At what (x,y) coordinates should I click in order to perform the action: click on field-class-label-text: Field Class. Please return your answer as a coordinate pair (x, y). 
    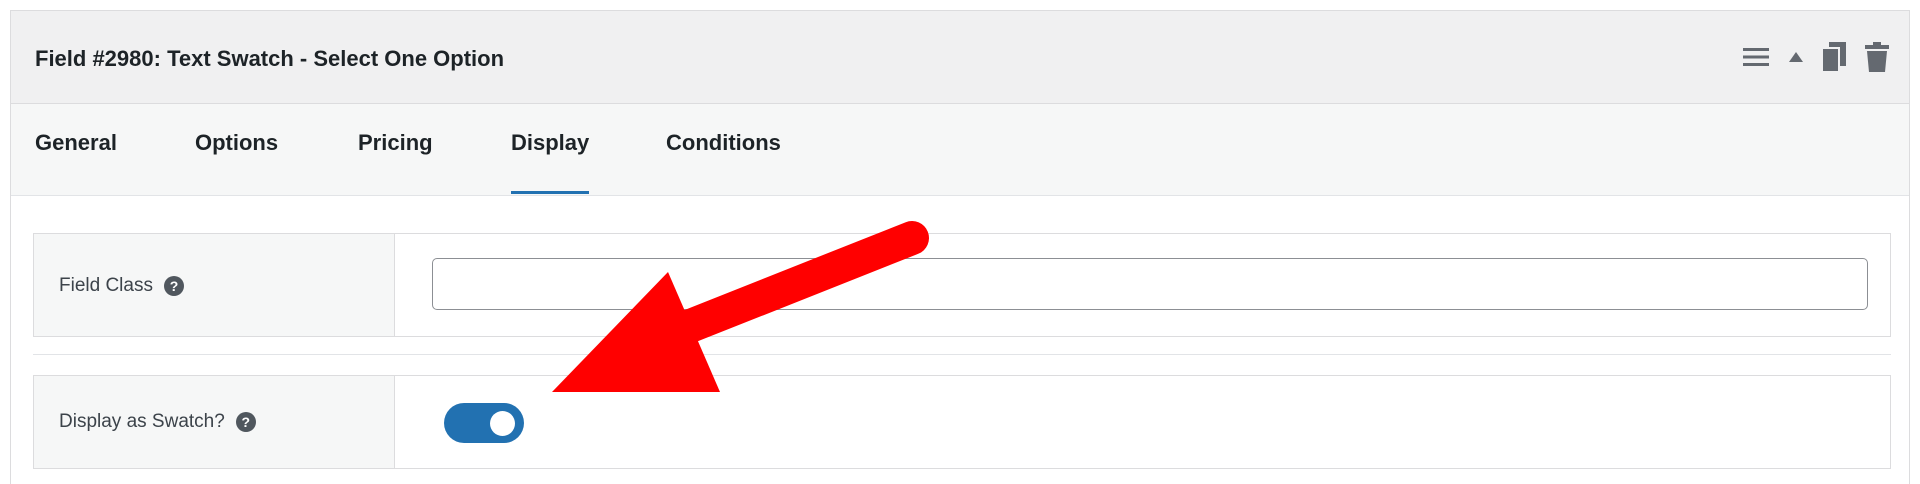
    Looking at the image, I should click on (106, 285).